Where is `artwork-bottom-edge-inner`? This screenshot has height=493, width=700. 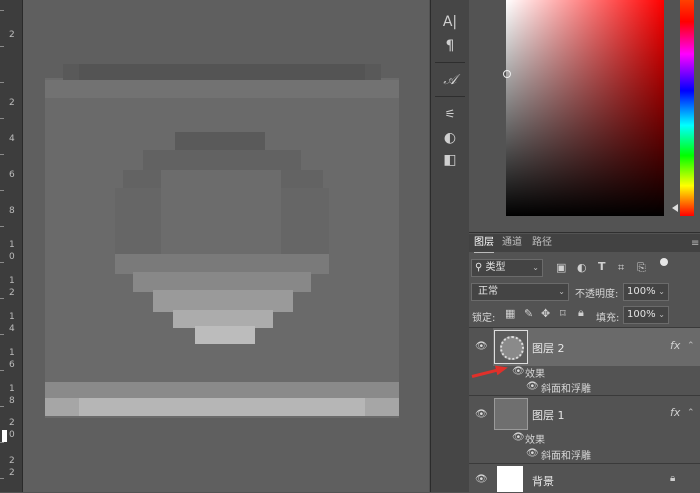 artwork-bottom-edge-inner is located at coordinates (222, 407).